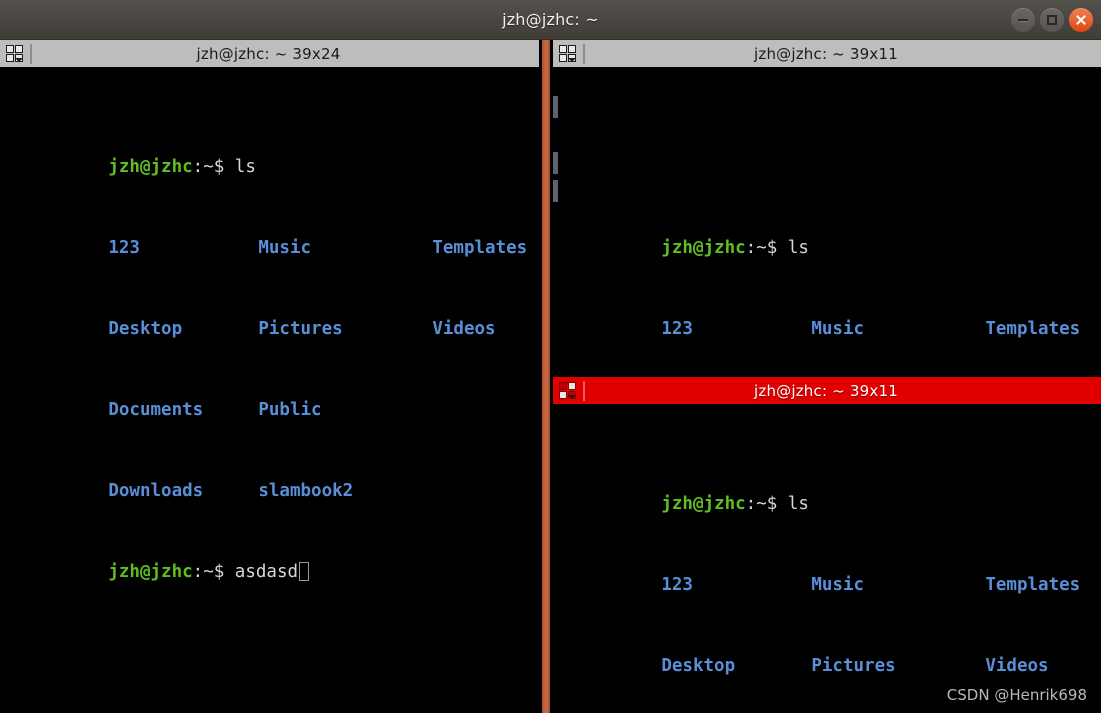 The height and width of the screenshot is (713, 1101). What do you see at coordinates (271, 557) in the screenshot?
I see `terminal-line: jzh@jzhc:~$ asdasd` at bounding box center [271, 557].